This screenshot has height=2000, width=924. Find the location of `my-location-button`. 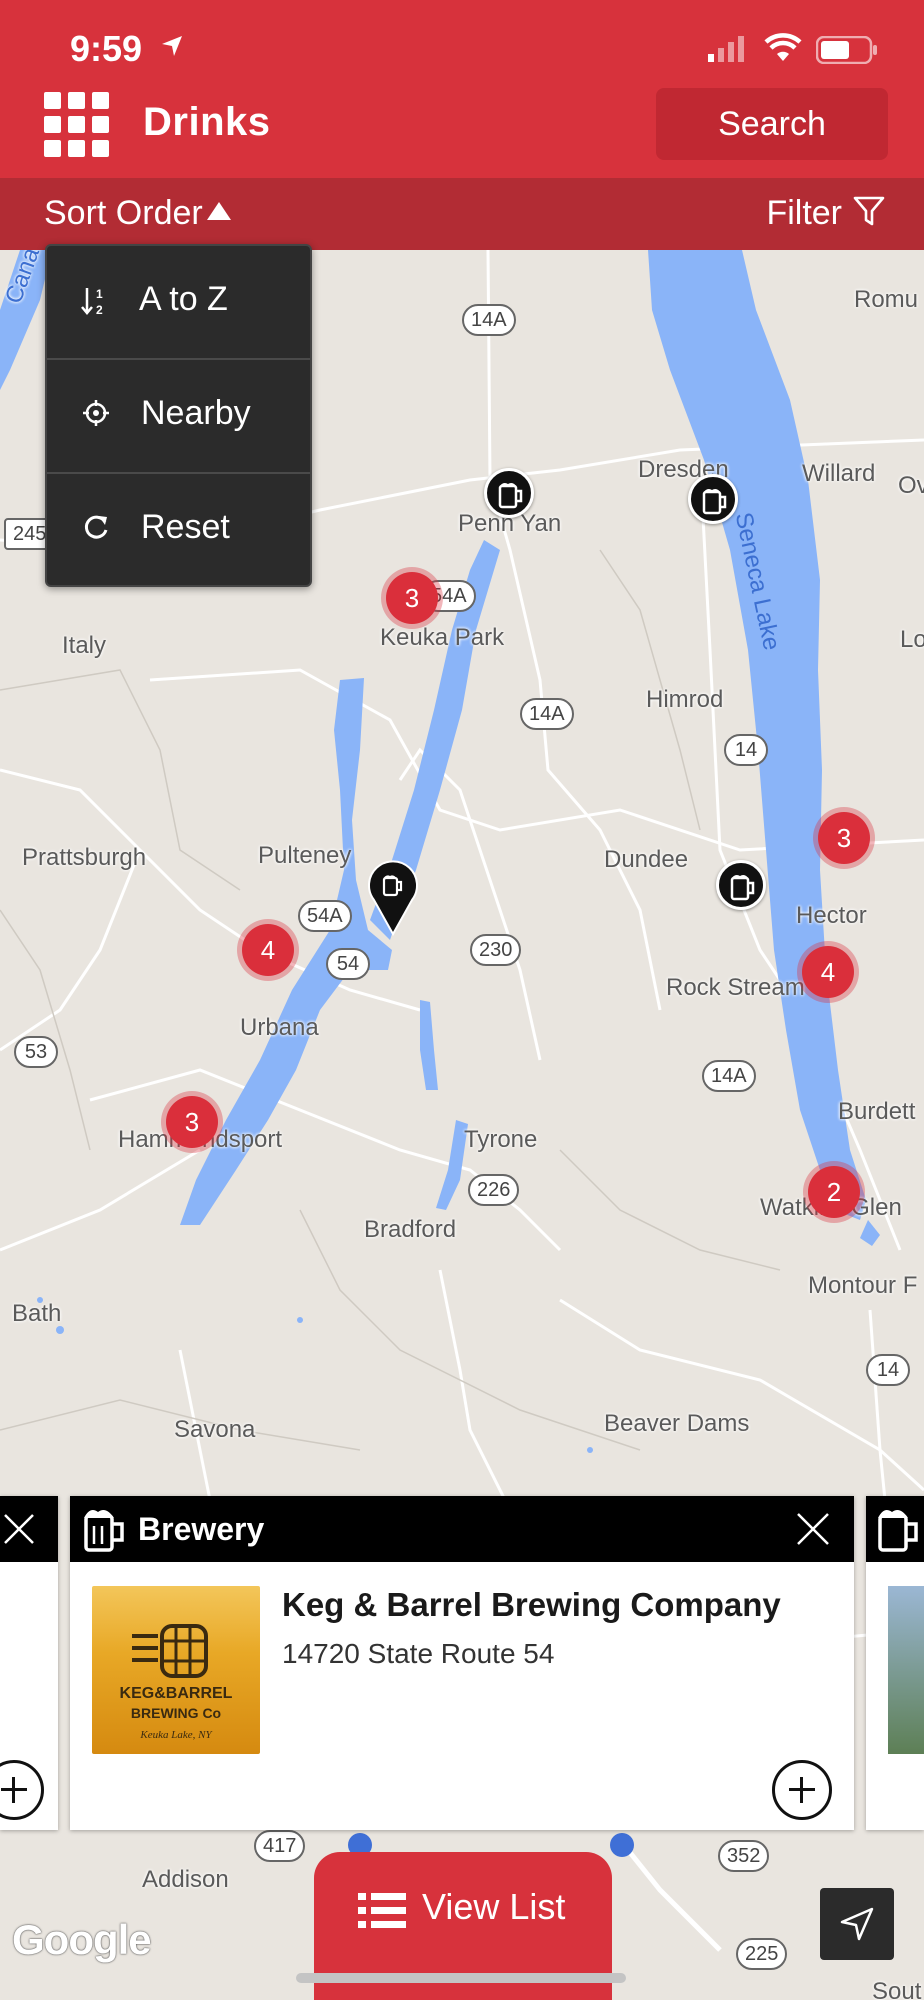

my-location-button is located at coordinates (857, 1924).